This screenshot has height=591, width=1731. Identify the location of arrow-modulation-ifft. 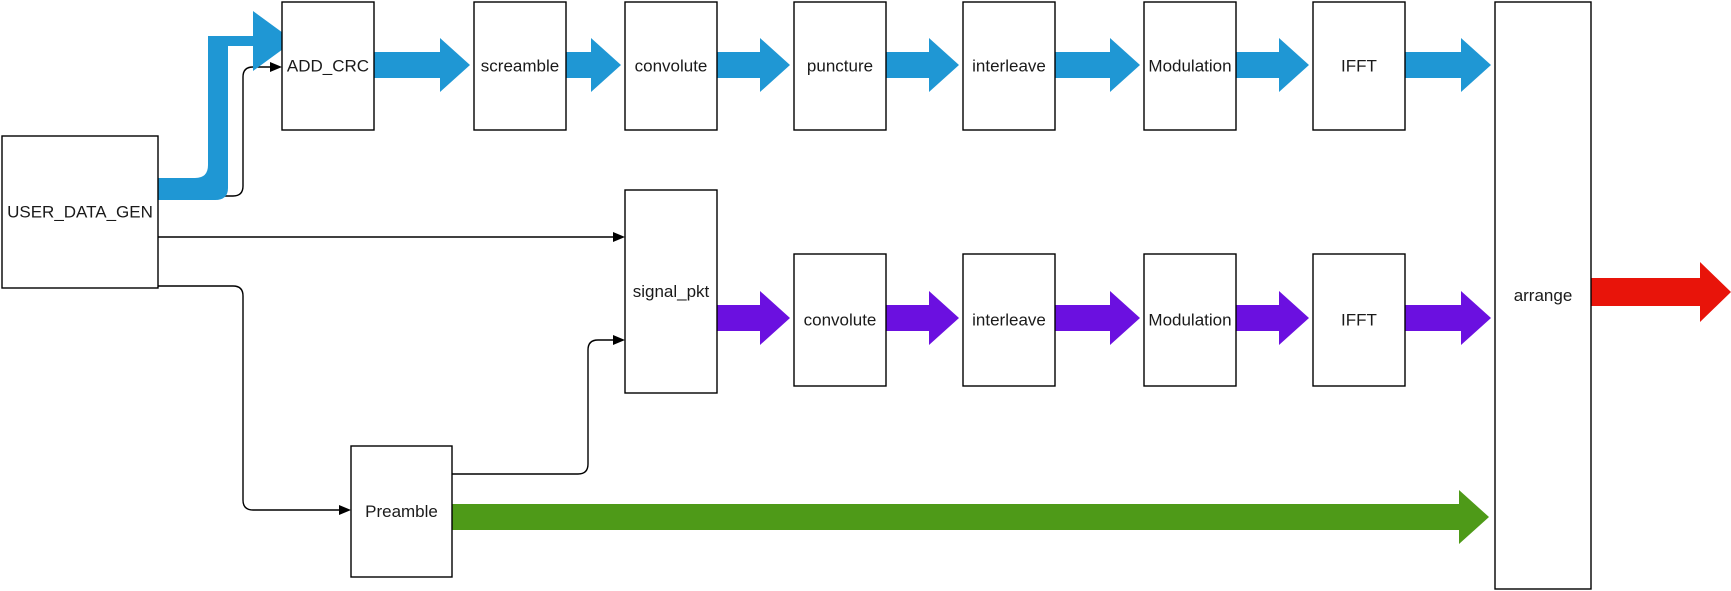
(1272, 65).